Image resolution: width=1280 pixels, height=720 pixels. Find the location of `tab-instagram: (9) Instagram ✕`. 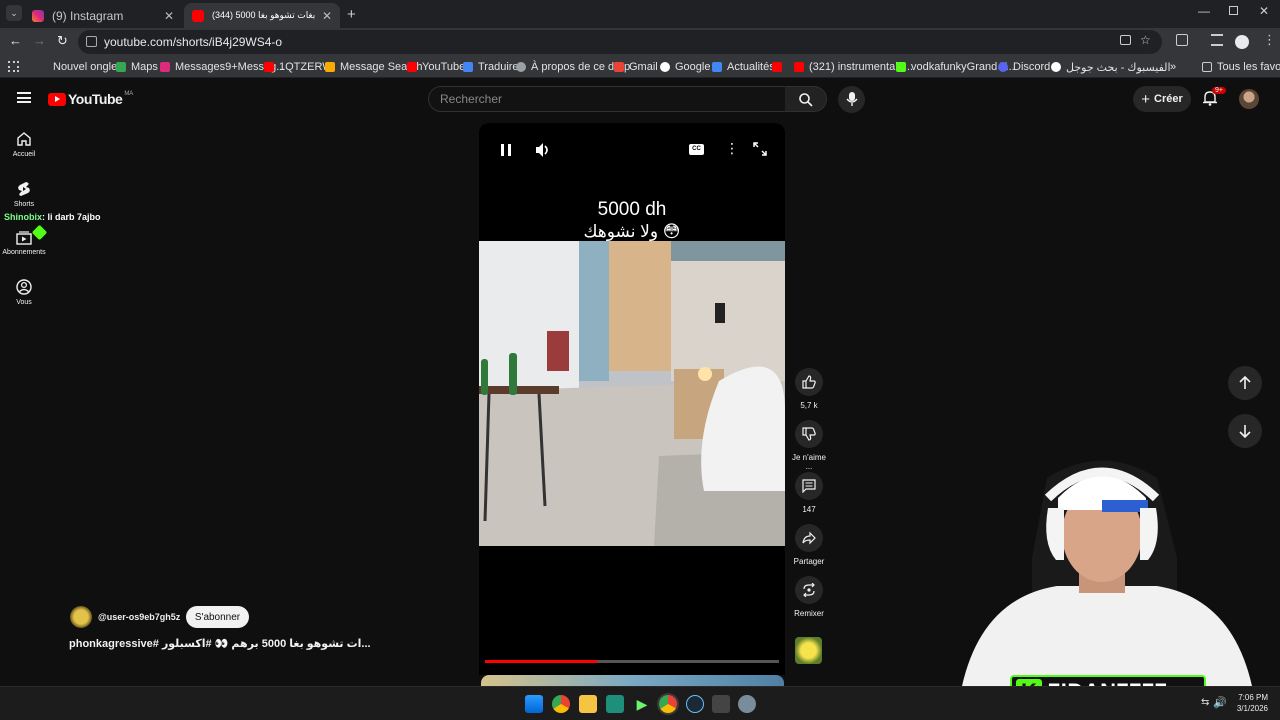

tab-instagram: (9) Instagram ✕ is located at coordinates (103, 15).